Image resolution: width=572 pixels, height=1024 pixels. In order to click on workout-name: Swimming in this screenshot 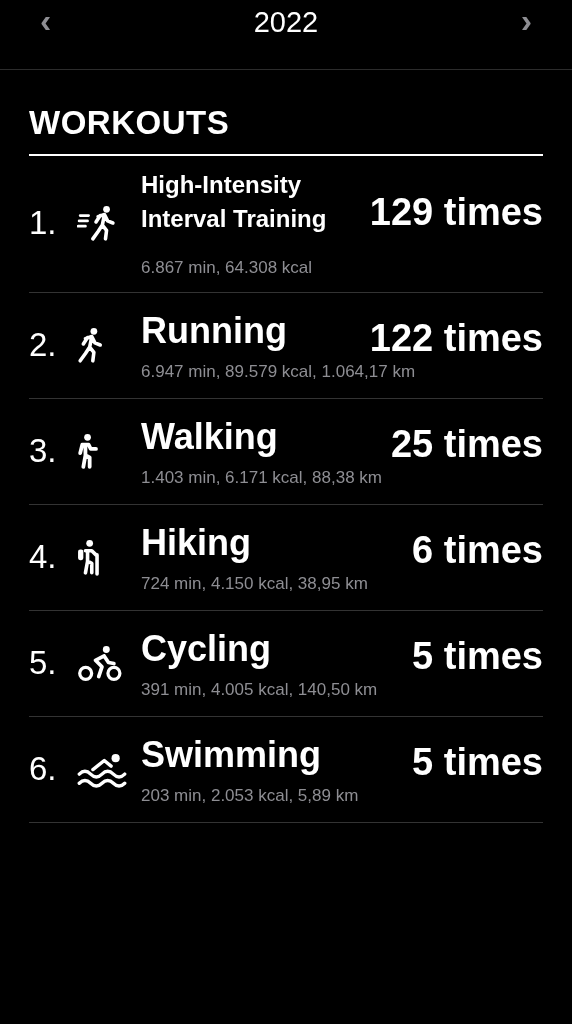, I will do `click(232, 755)`.